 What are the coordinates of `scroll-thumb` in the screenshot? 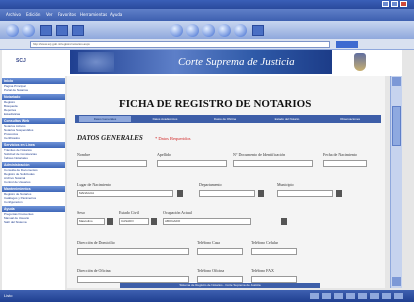 It's located at (396, 126).